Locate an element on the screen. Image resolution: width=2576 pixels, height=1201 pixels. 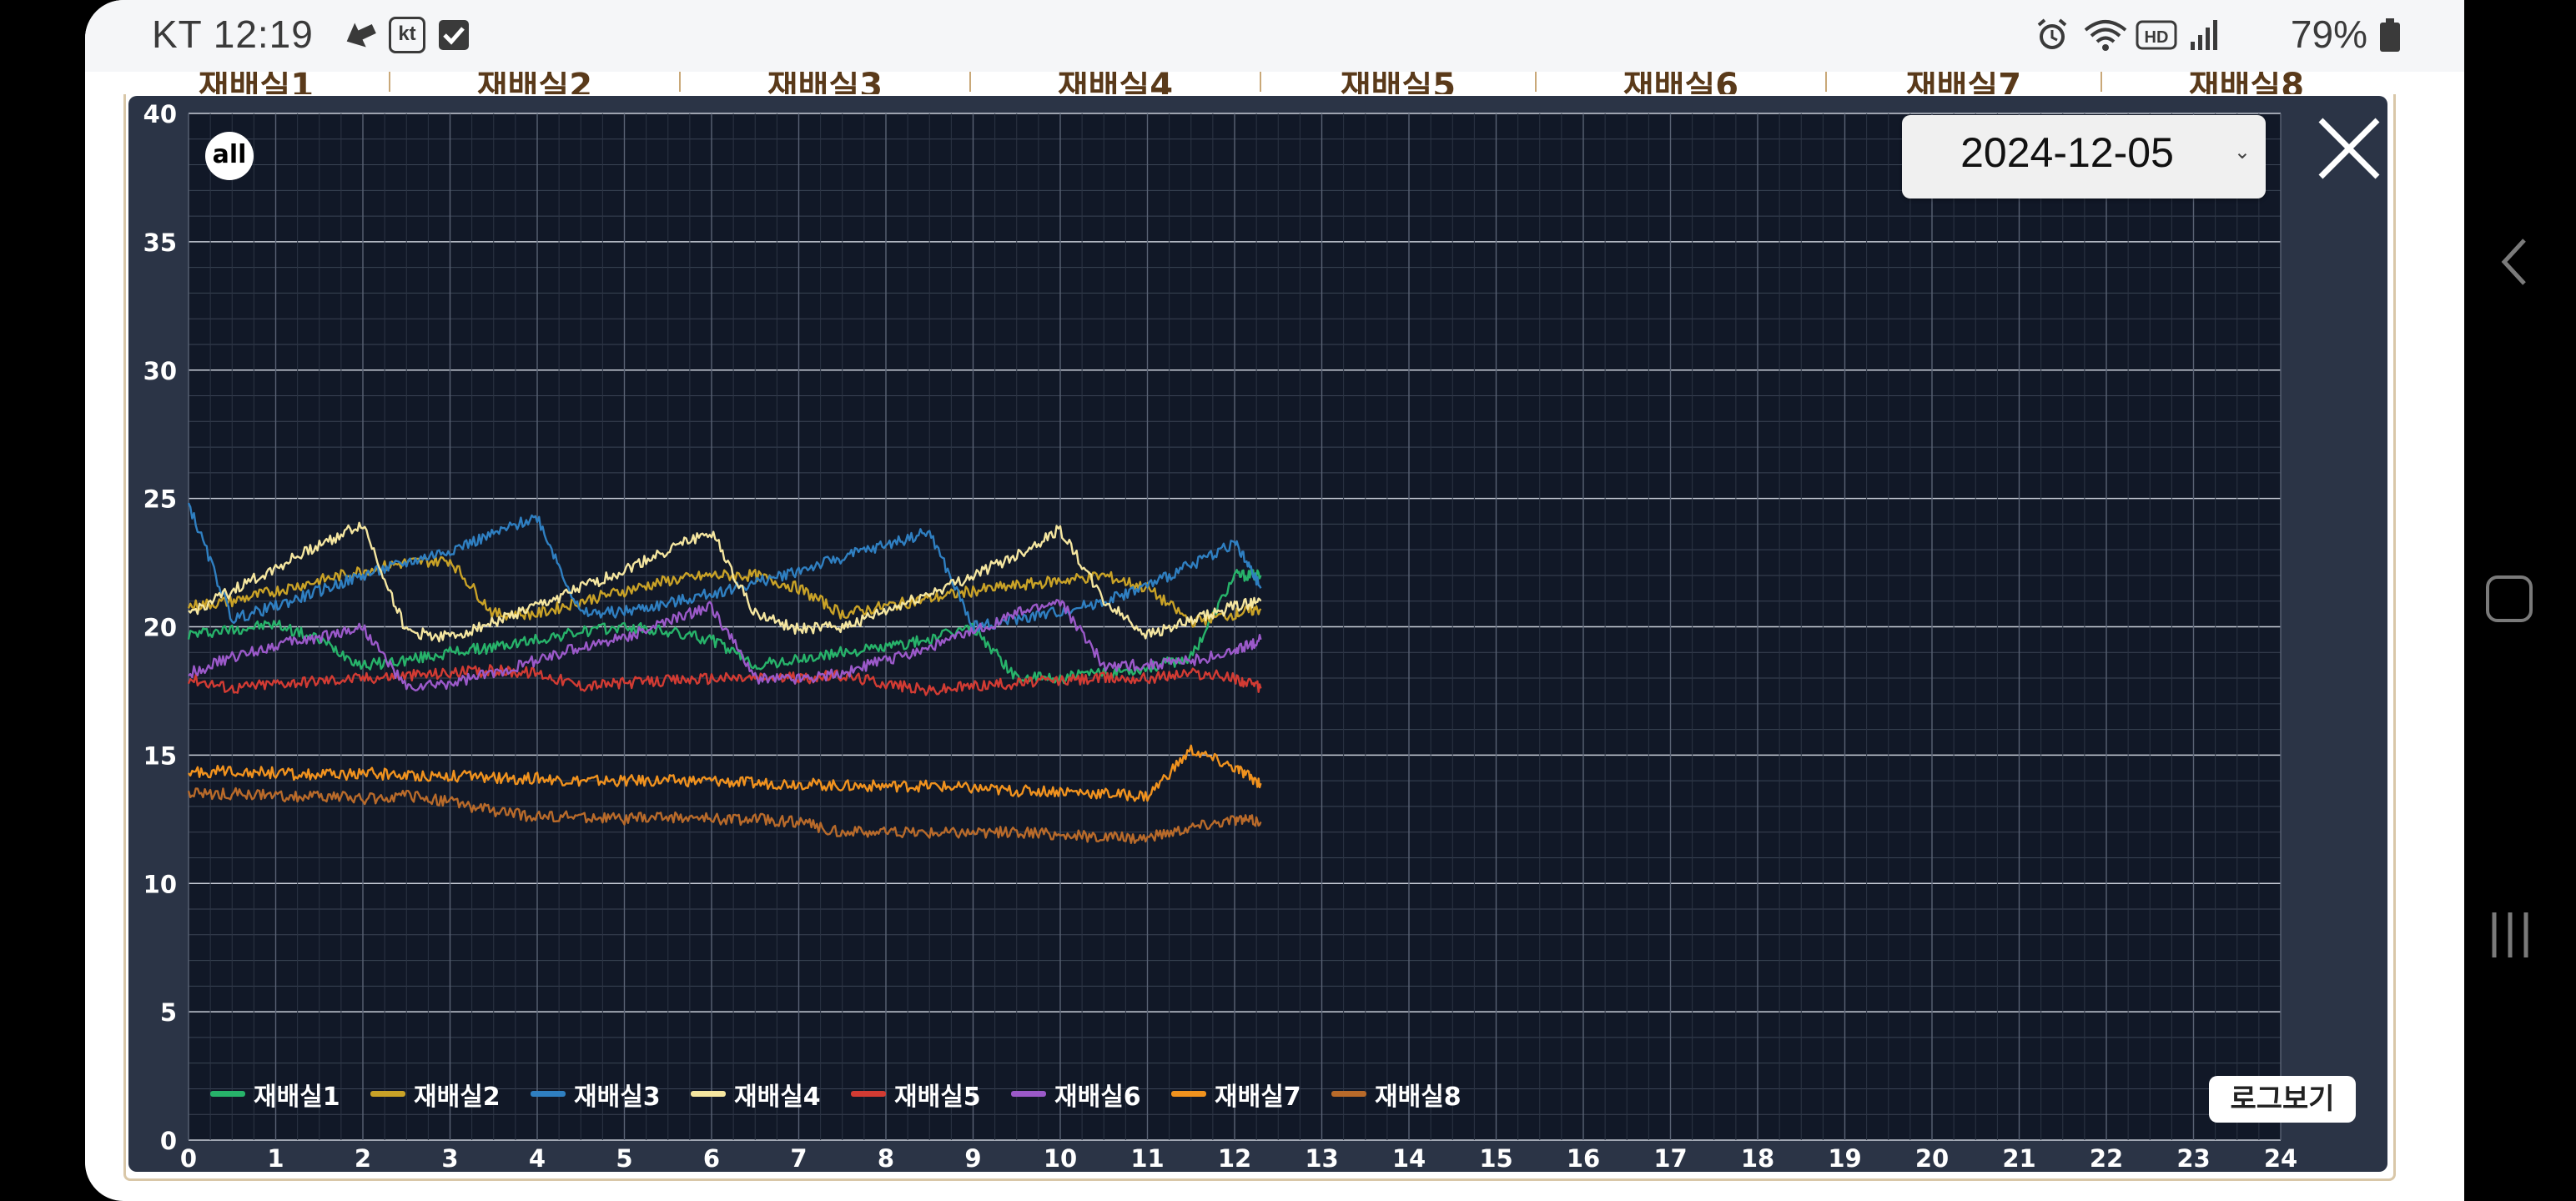
date-select: 2024-12-05 ⌄ is located at coordinates (2084, 156).